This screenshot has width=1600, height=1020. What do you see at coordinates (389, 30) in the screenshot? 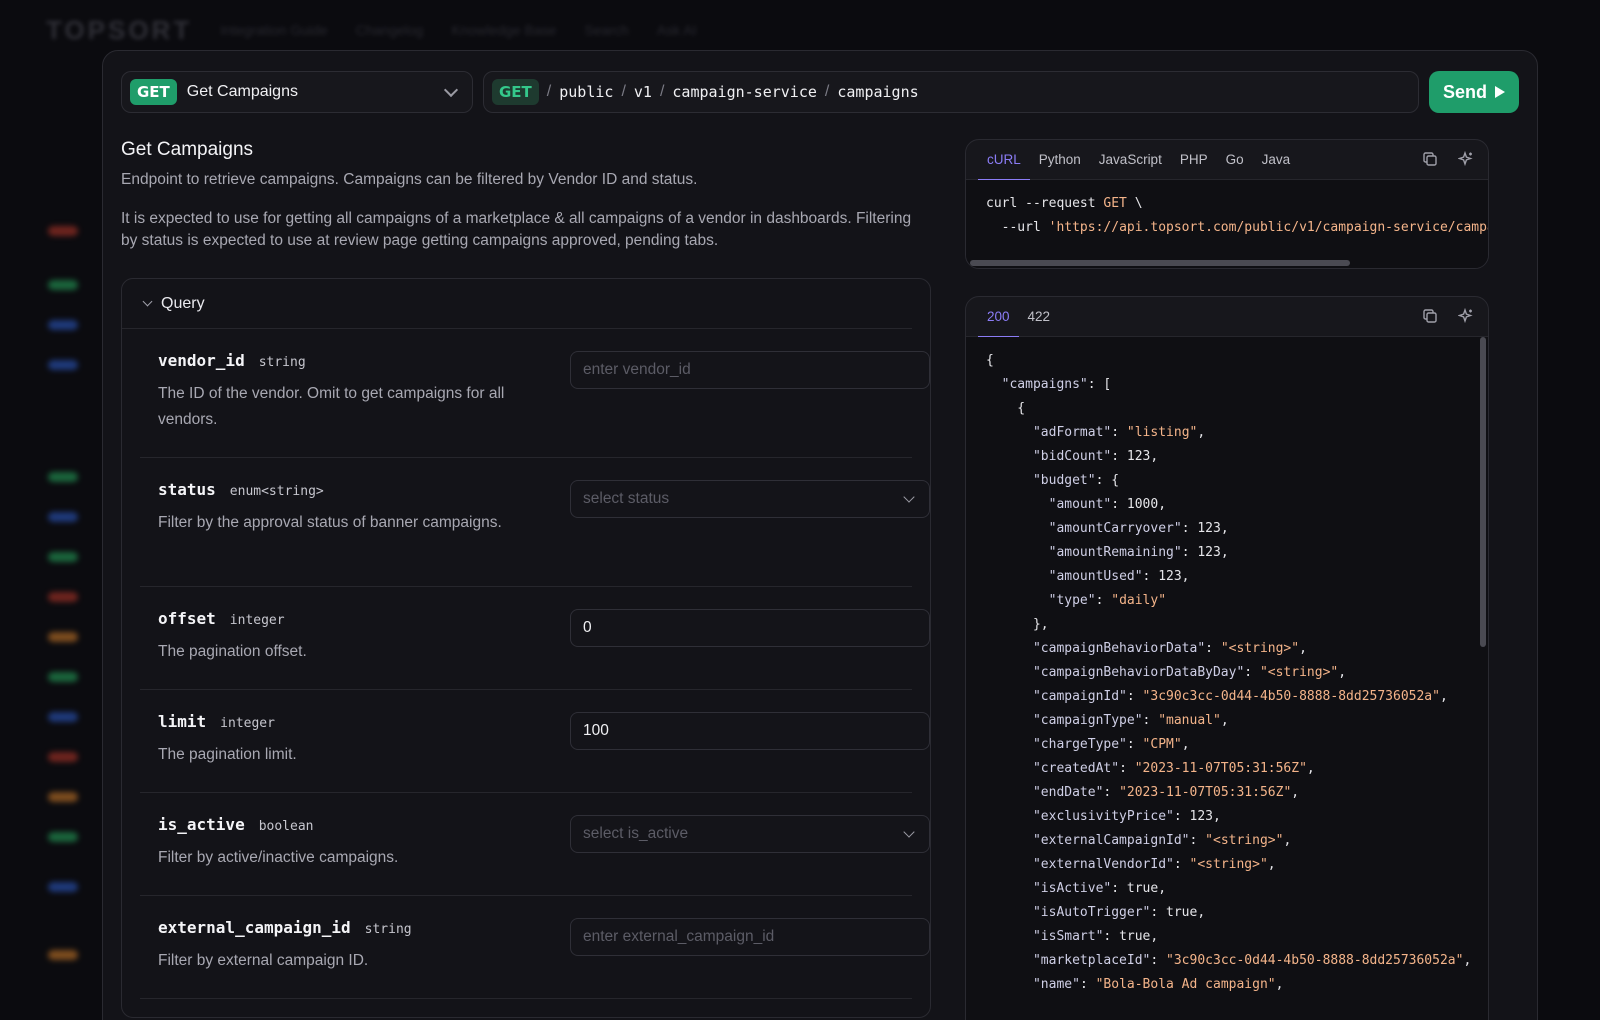
I see `bg-link-2: Changelog` at bounding box center [389, 30].